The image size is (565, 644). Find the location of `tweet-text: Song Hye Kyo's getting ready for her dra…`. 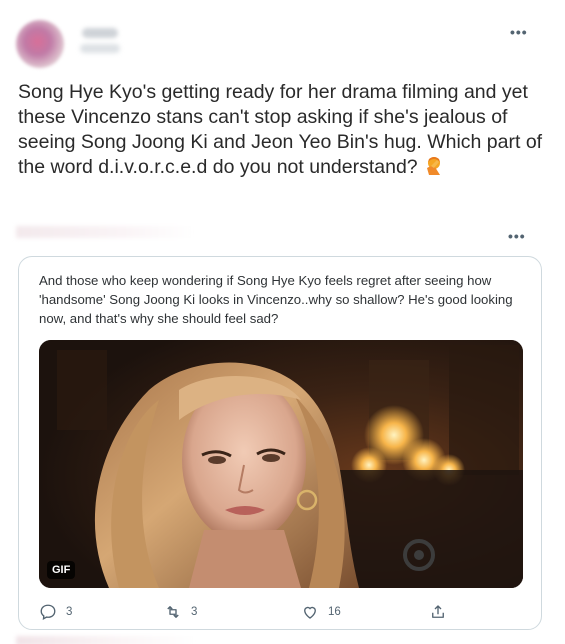

tweet-text: Song Hye Kyo's getting ready for her dra… is located at coordinates (282, 130).